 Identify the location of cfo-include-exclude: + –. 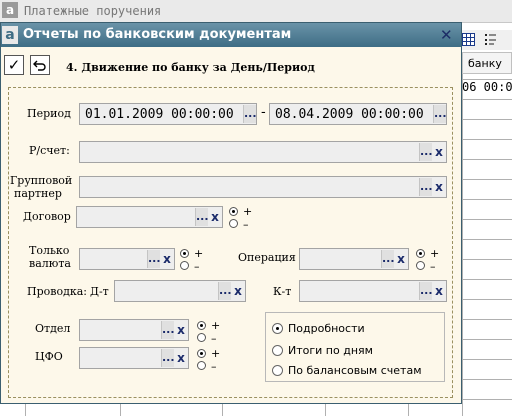
(211, 363).